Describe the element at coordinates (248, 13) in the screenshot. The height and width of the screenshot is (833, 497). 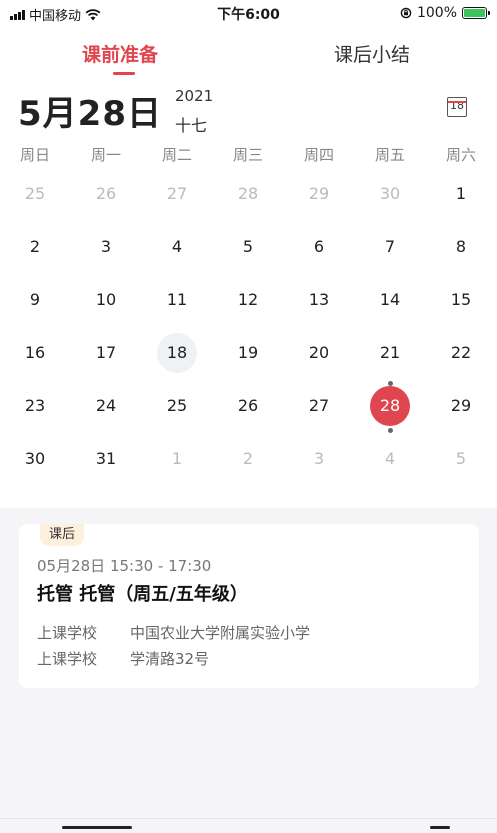
I see `status-bar: 中国移动 下午6:00 100%` at that location.